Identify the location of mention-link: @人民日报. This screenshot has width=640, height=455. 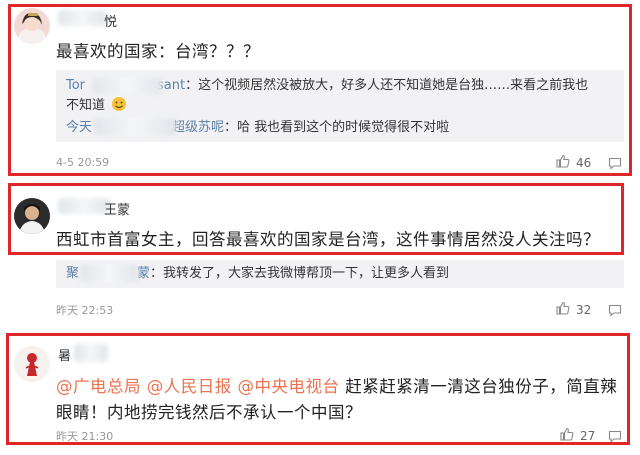
(189, 386).